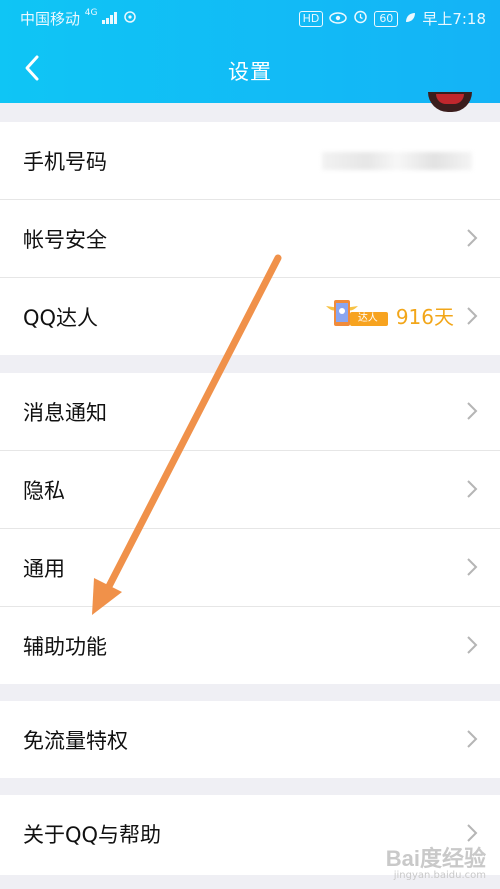  I want to click on list-item-label: 通用, so click(44, 568).